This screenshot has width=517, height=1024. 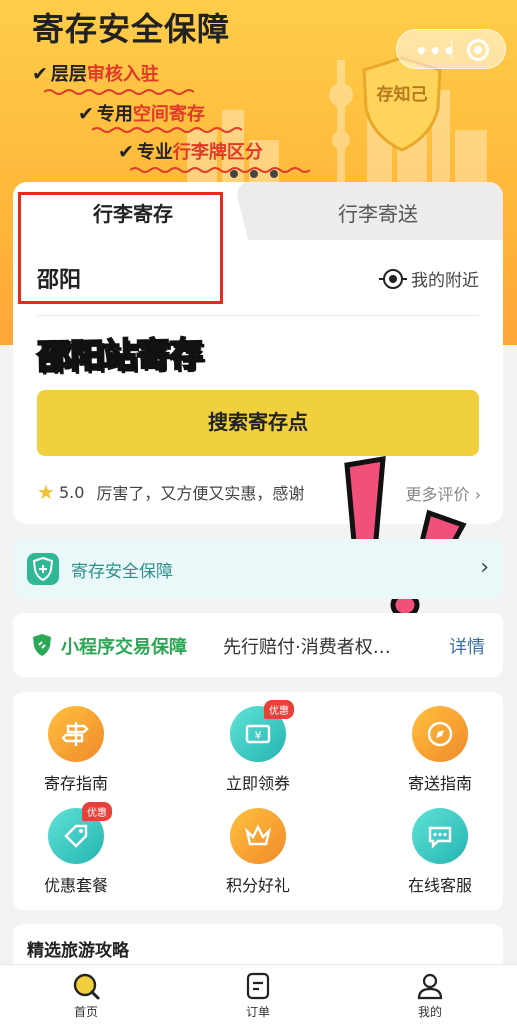 What do you see at coordinates (95, 74) in the screenshot?
I see `banner-bullet: ✔ 层层审核入驻` at bounding box center [95, 74].